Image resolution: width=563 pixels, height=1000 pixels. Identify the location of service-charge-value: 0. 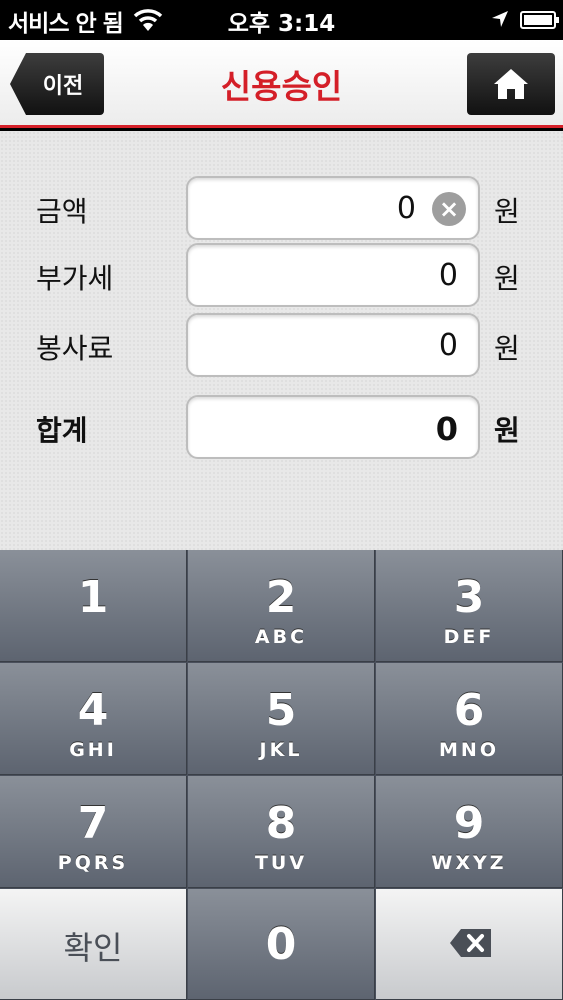
(448, 345).